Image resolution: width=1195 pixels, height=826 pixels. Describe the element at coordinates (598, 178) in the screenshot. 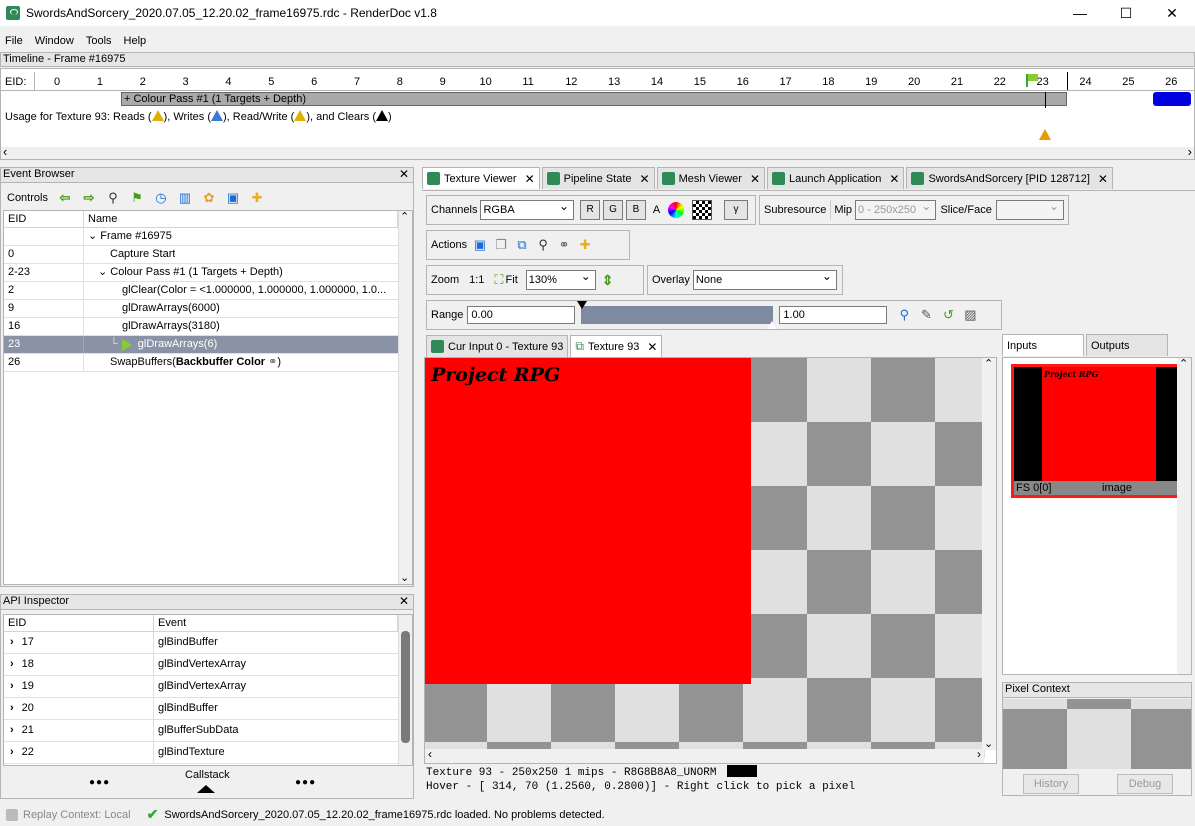

I see `tab-pipeline-state: Pipeline State ✕` at that location.